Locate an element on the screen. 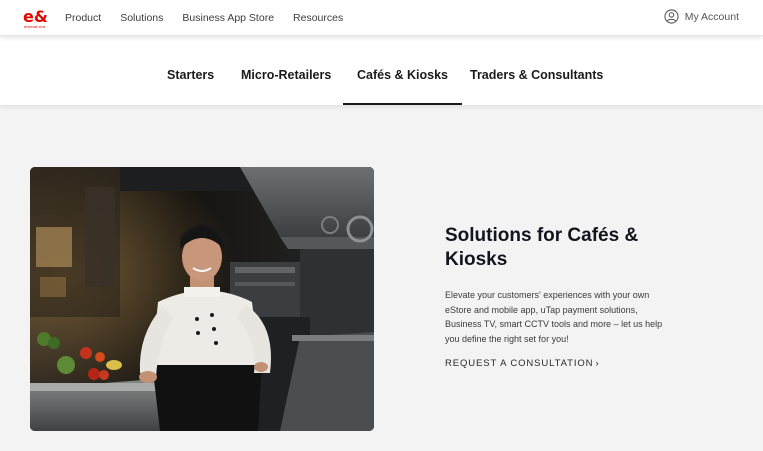  svg-text: etisalat and is located at coordinates (34, 27).